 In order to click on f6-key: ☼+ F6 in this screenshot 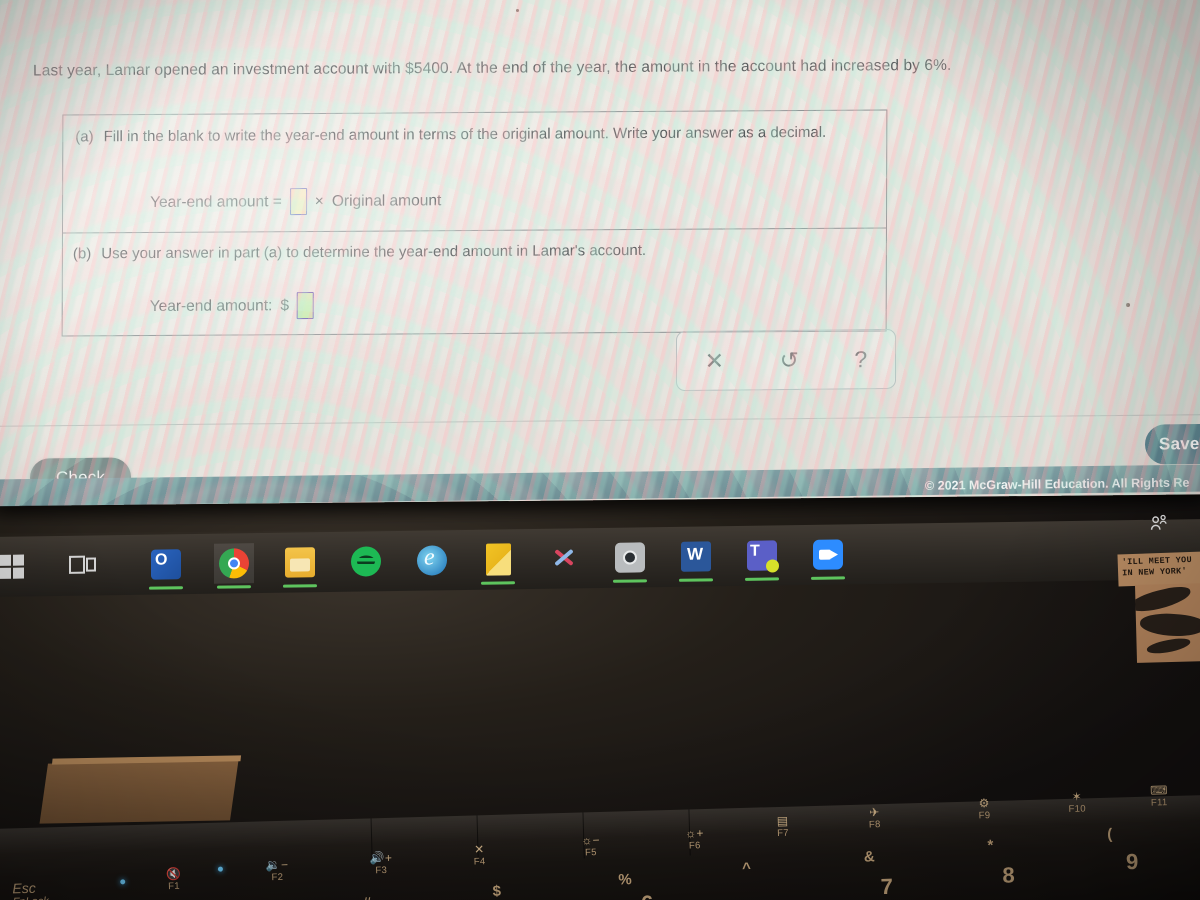, I will do `click(694, 839)`.